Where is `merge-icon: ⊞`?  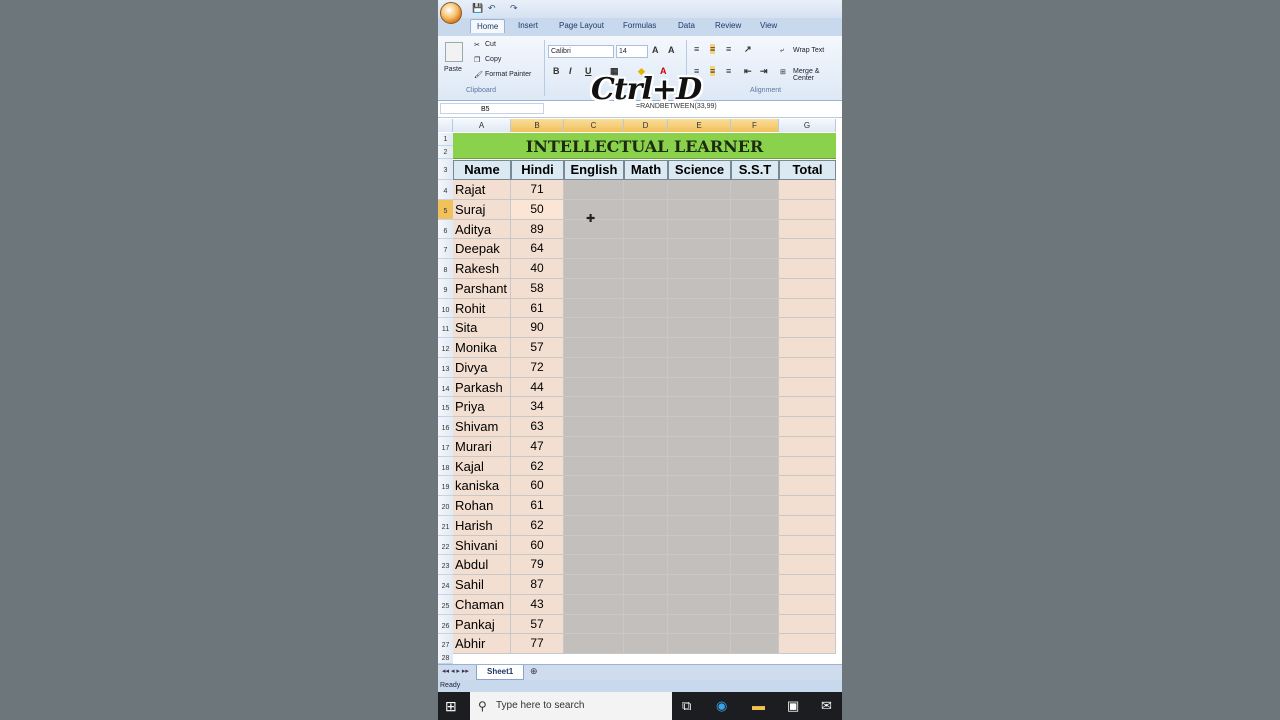 merge-icon: ⊞ is located at coordinates (783, 72).